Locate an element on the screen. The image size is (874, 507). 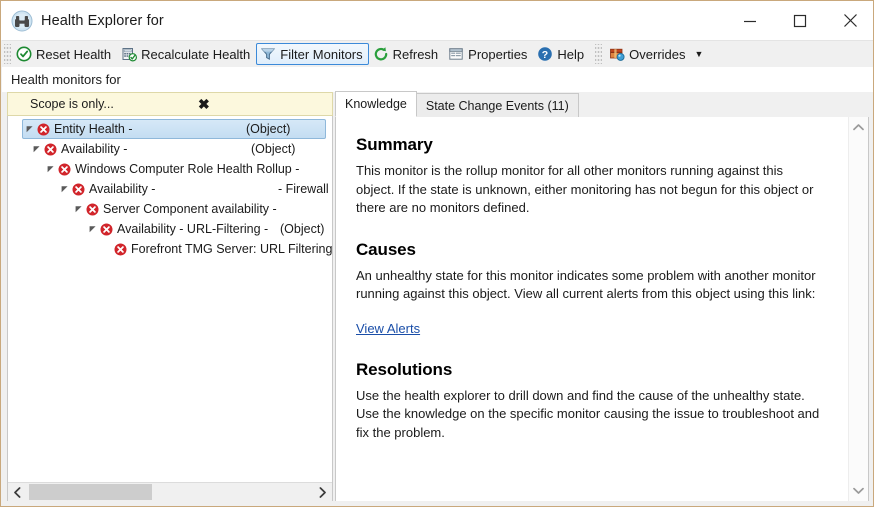
tab-state-change-events-label: State Change Events (11) is located at coordinates (497, 105).